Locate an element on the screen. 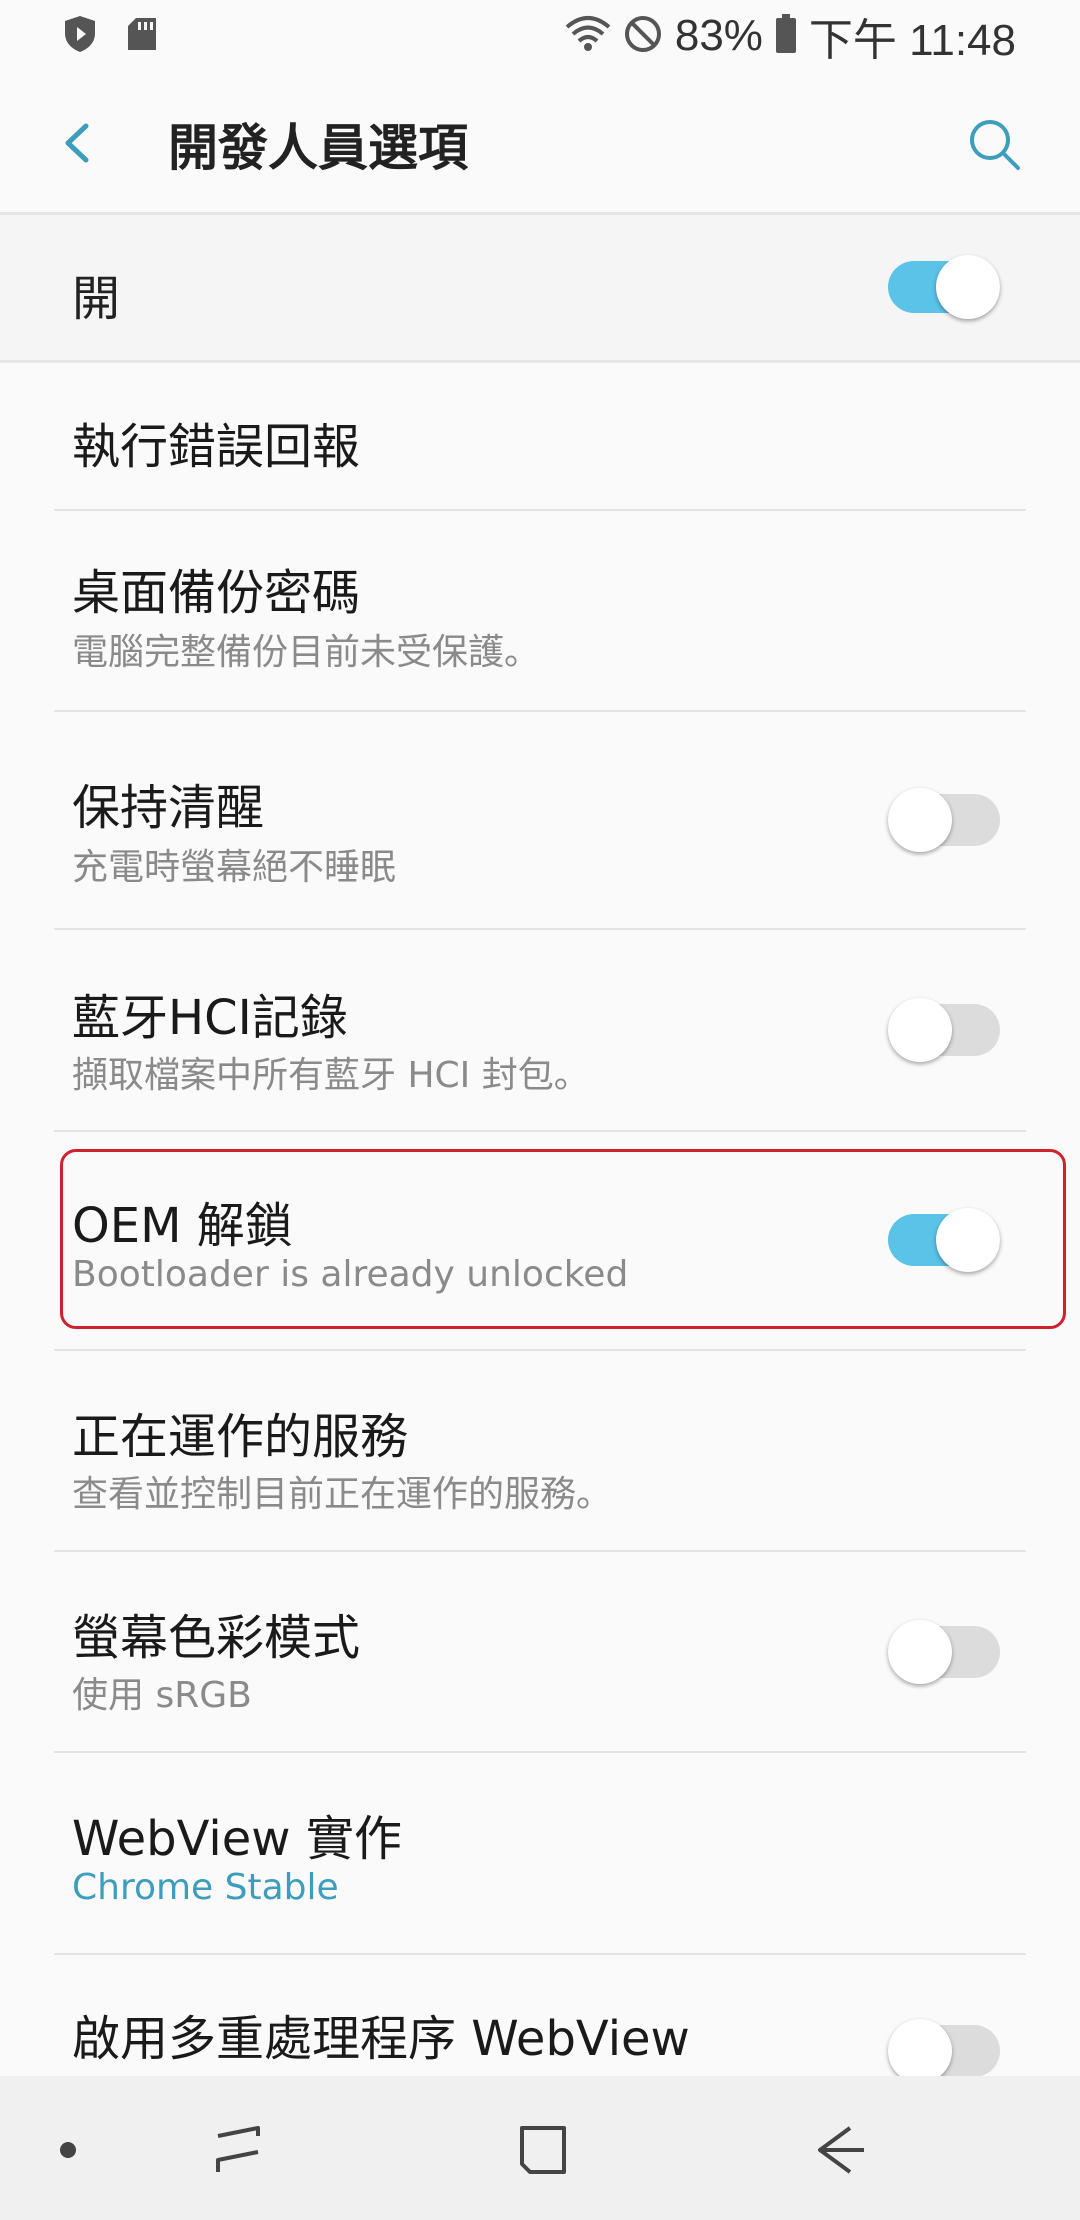 This screenshot has width=1080, height=2220. battery-percent: 83% is located at coordinates (718, 35).